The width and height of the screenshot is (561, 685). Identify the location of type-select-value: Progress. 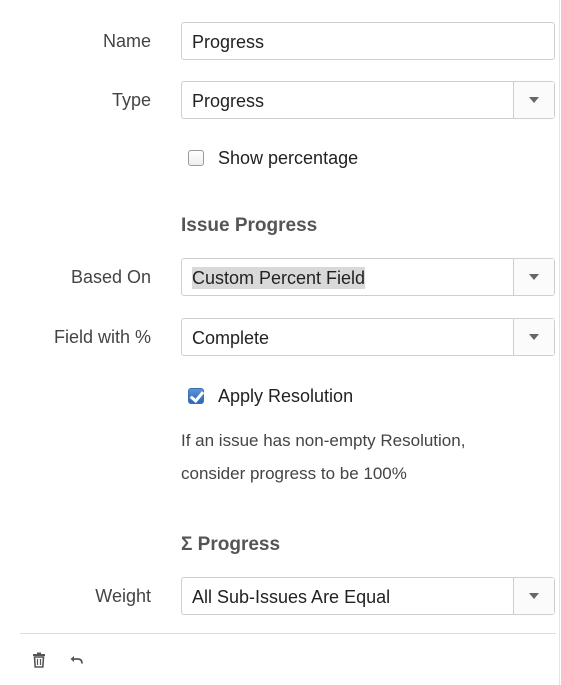
(228, 101).